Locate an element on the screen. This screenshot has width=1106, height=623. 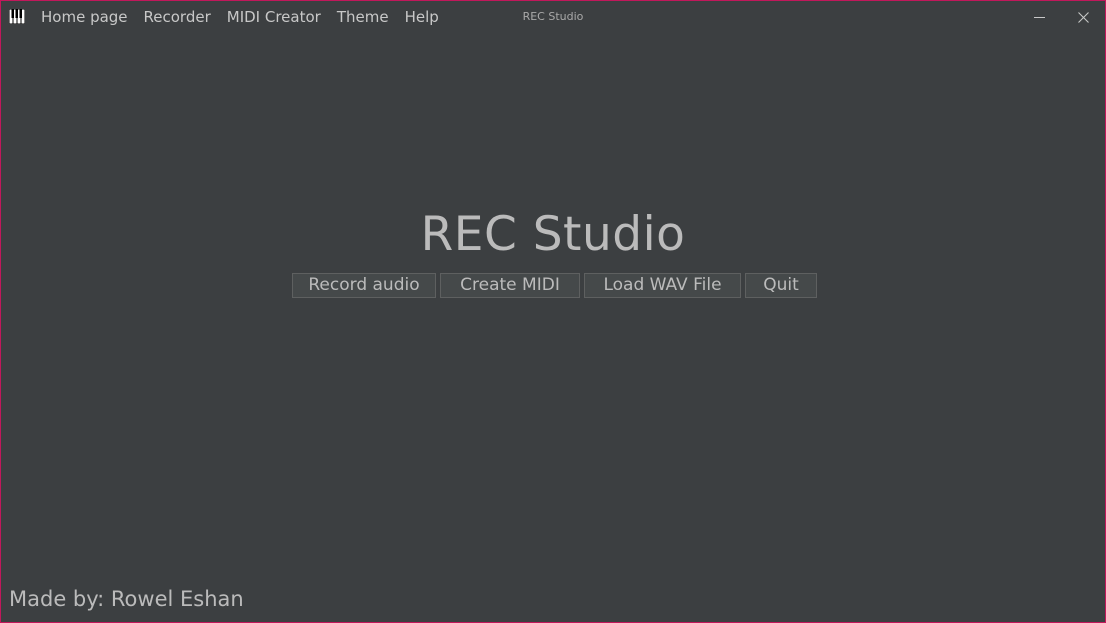
close-button is located at coordinates (1083, 17).